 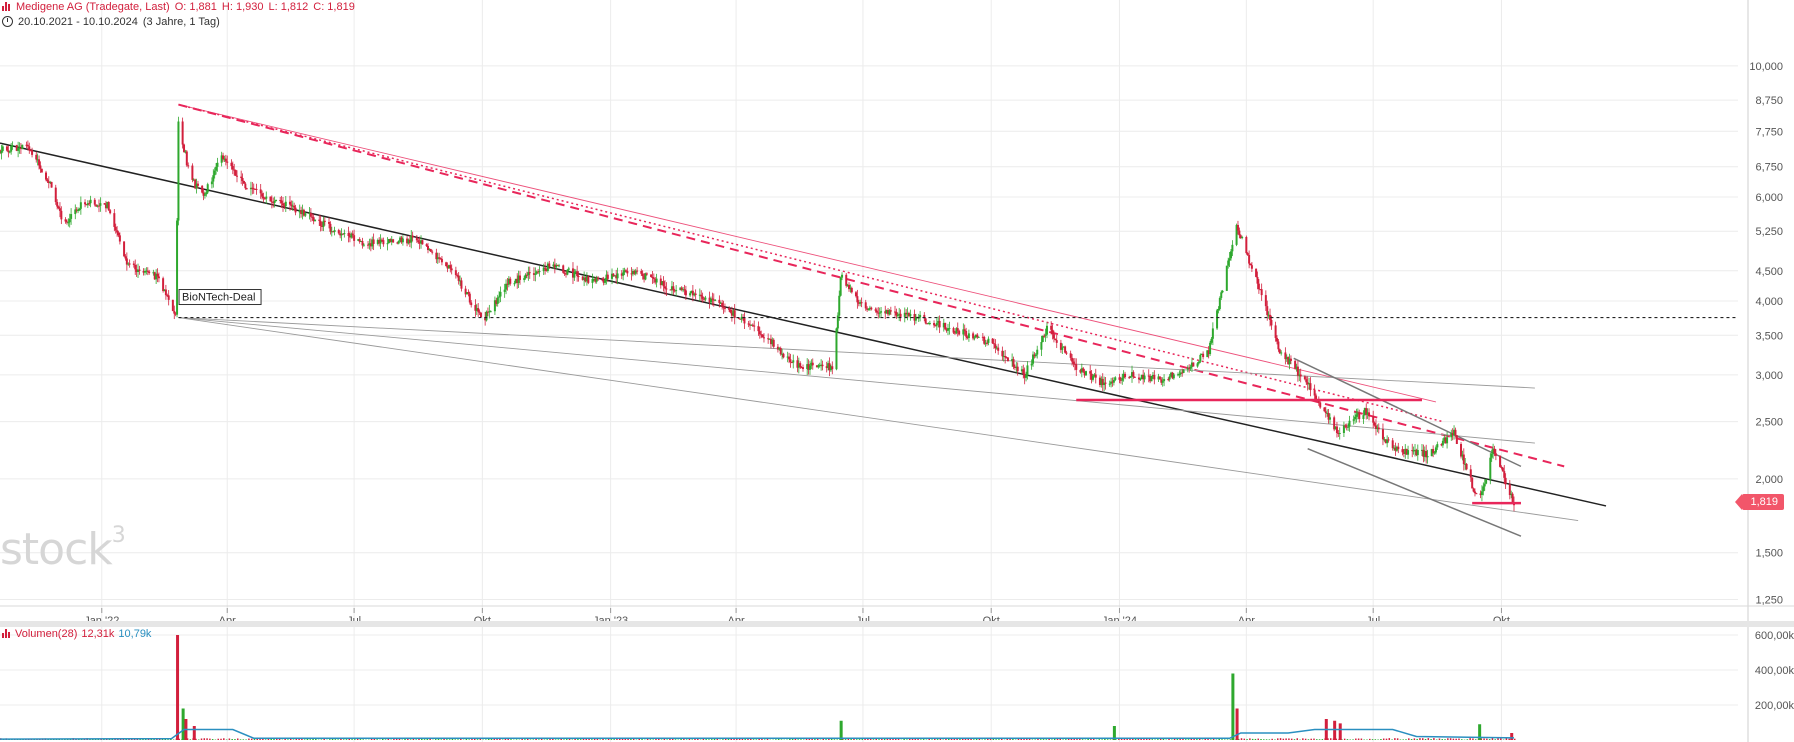 What do you see at coordinates (1414, 492) in the screenshot?
I see `trendline` at bounding box center [1414, 492].